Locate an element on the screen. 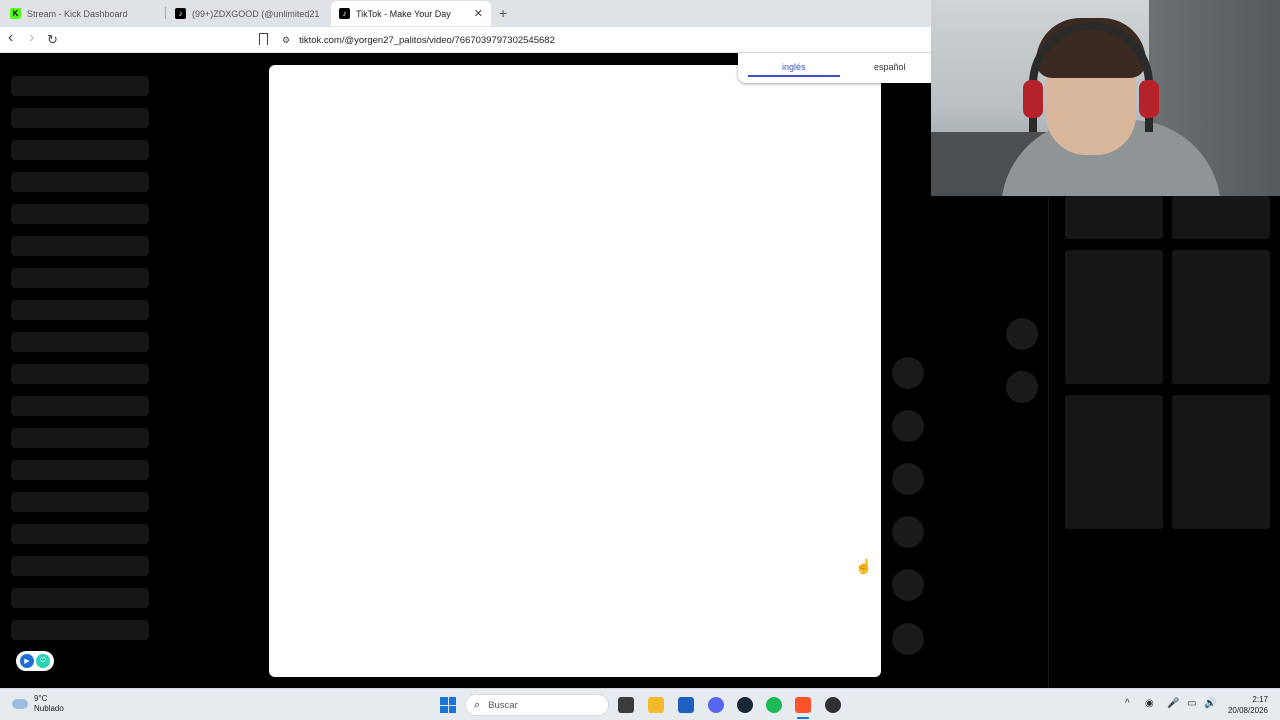 Image resolution: width=1280 pixels, height=720 pixels. site-settings-icon: ⚙ is located at coordinates (286, 40).